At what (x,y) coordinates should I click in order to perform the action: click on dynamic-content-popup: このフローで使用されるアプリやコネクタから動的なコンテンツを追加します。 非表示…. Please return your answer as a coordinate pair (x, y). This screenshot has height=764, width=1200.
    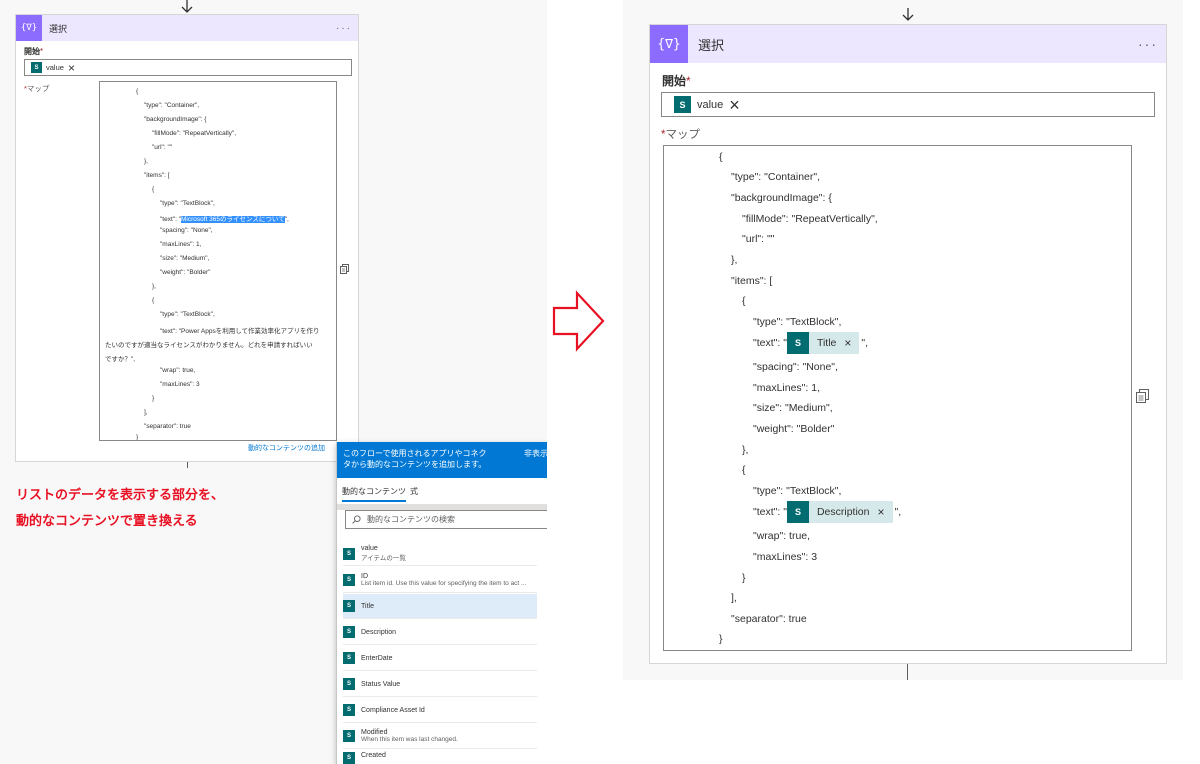
    Looking at the image, I should click on (441, 603).